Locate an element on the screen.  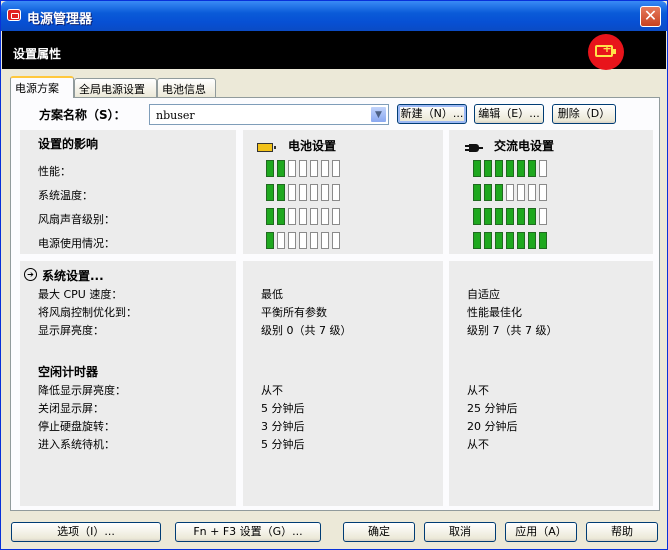
window-title: 电源管理器 is located at coordinates (60, 19).